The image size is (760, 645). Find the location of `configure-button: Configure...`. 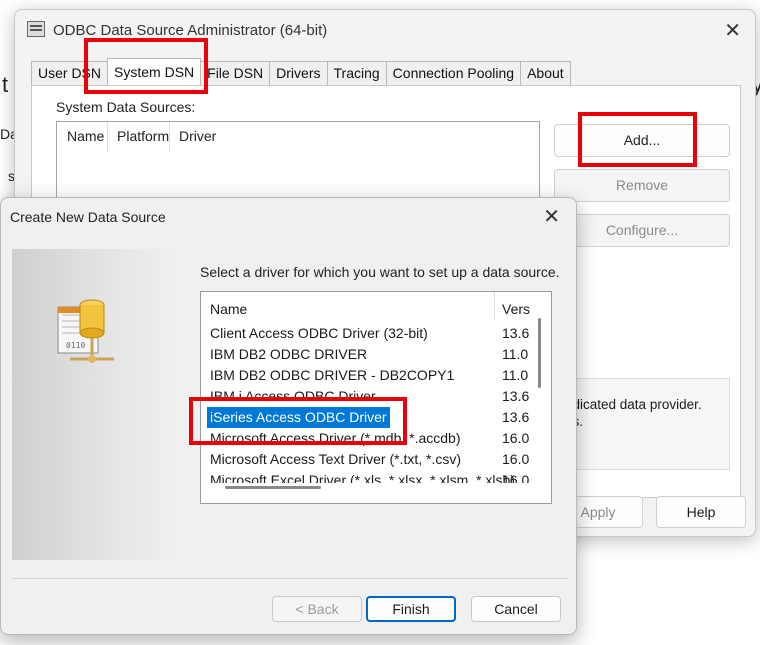

configure-button: Configure... is located at coordinates (642, 230).